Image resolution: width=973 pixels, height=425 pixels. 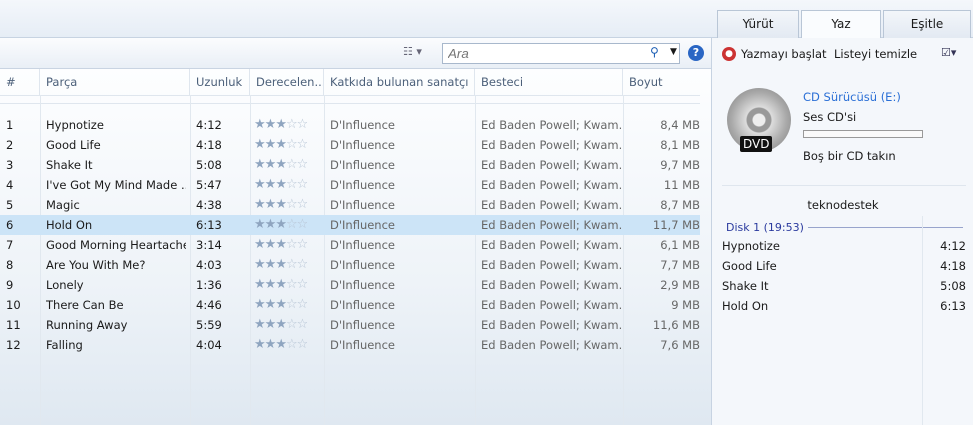 I want to click on burn-item-length: 4:18, so click(x=953, y=266).